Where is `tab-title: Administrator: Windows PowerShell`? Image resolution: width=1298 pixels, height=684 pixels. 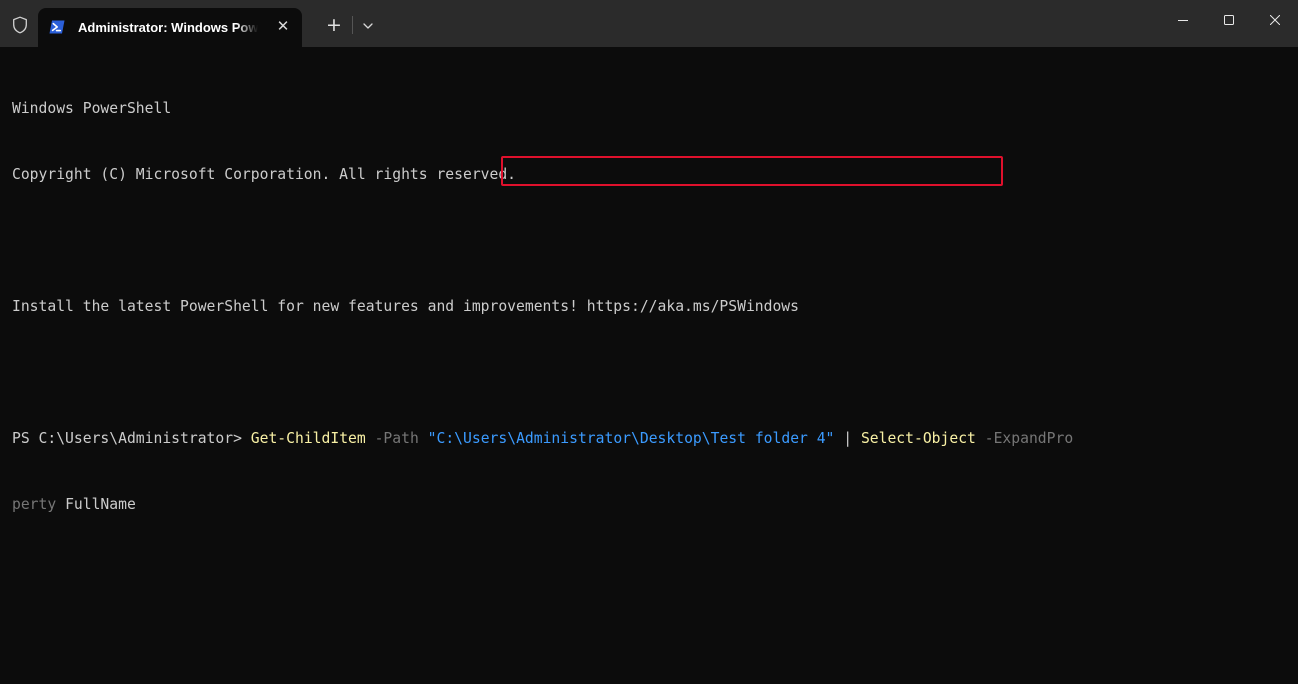 tab-title: Administrator: Windows PowerShell is located at coordinates (168, 27).